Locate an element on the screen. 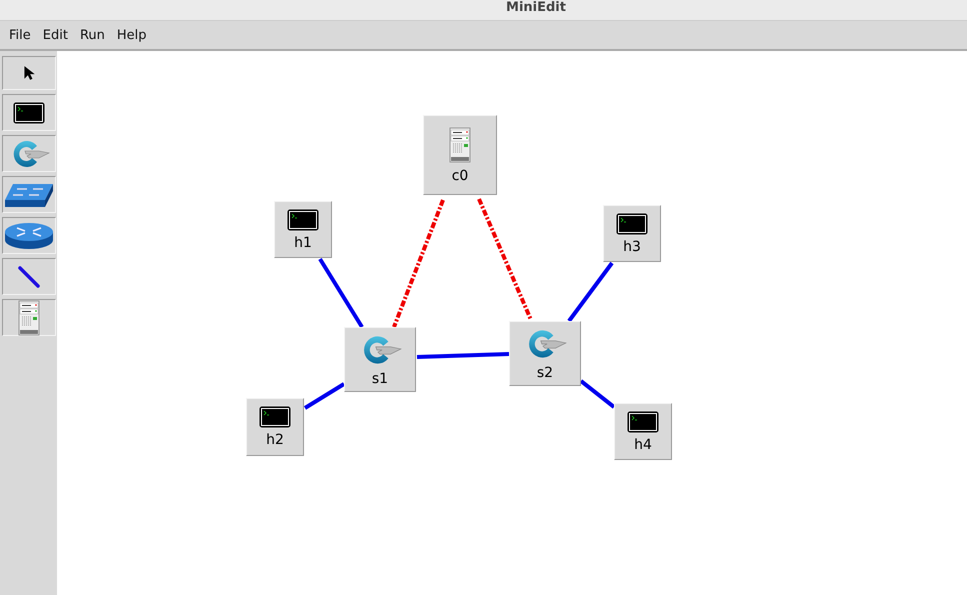 The height and width of the screenshot is (595, 967). switch-node: s1 is located at coordinates (380, 359).